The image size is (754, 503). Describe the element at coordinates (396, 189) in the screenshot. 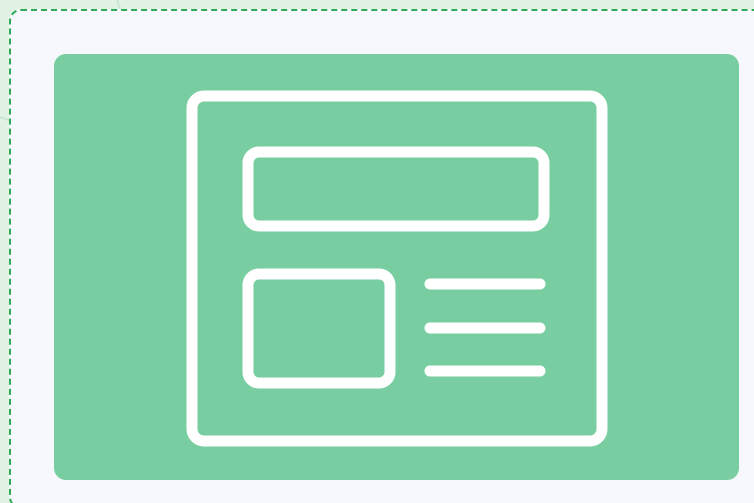

I see `header-block-shape` at that location.